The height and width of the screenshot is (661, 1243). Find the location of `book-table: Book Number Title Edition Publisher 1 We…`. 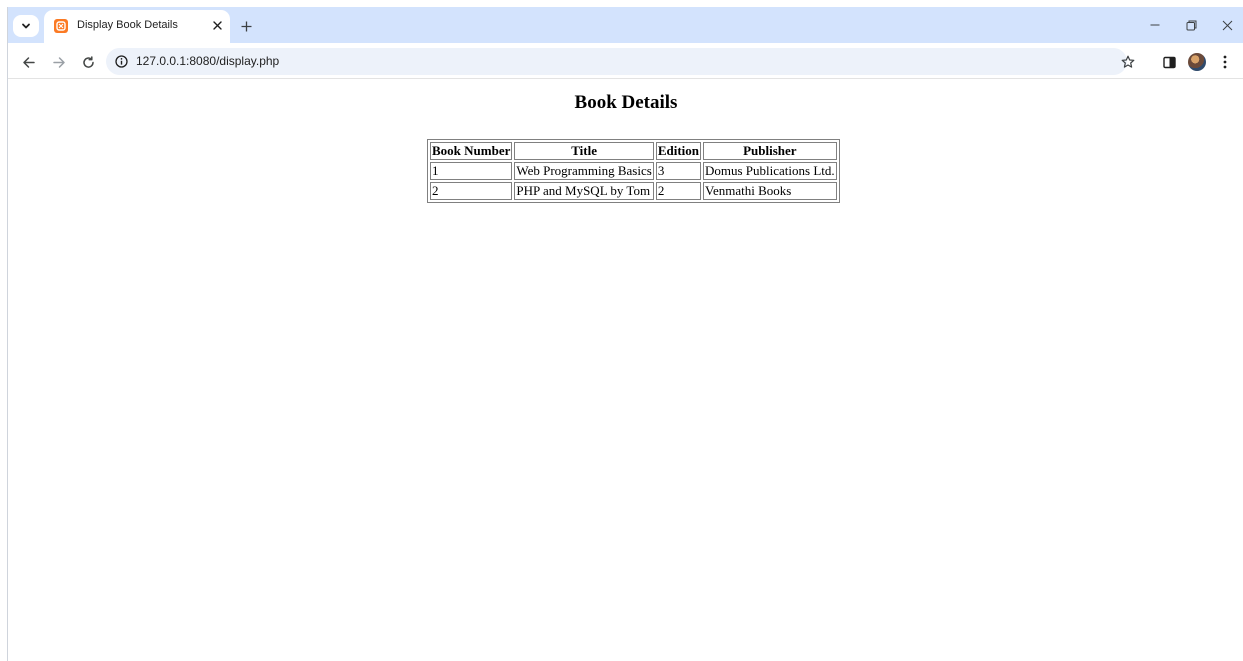

book-table: Book Number Title Edition Publisher 1 We… is located at coordinates (633, 171).